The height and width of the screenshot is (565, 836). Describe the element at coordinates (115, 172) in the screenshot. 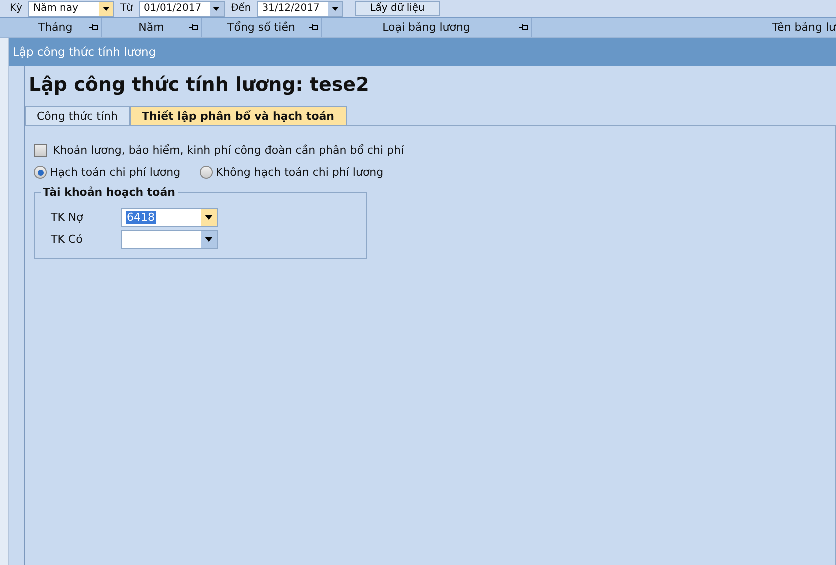

I see `radio-label: Hạch toán chi phí lương` at that location.